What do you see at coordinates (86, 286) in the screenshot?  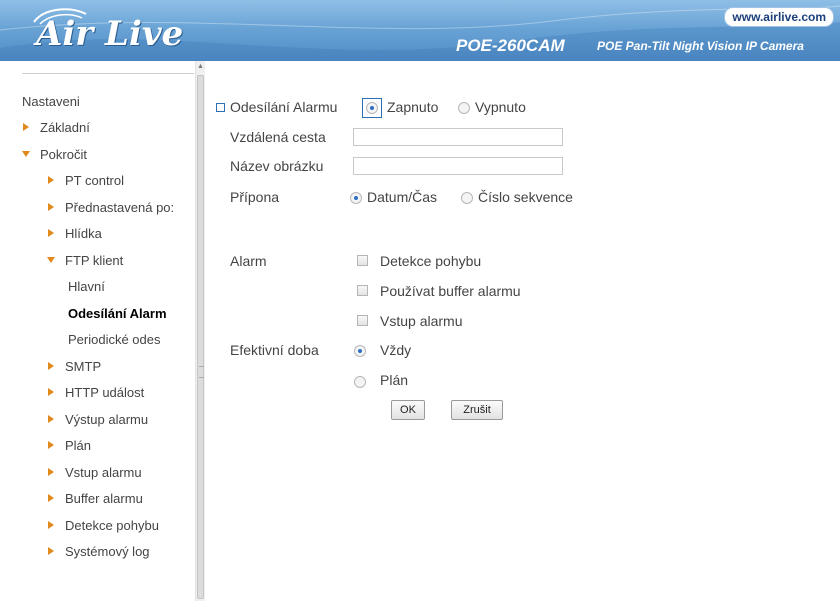 I see `sidebar-item-label: Hlavní` at bounding box center [86, 286].